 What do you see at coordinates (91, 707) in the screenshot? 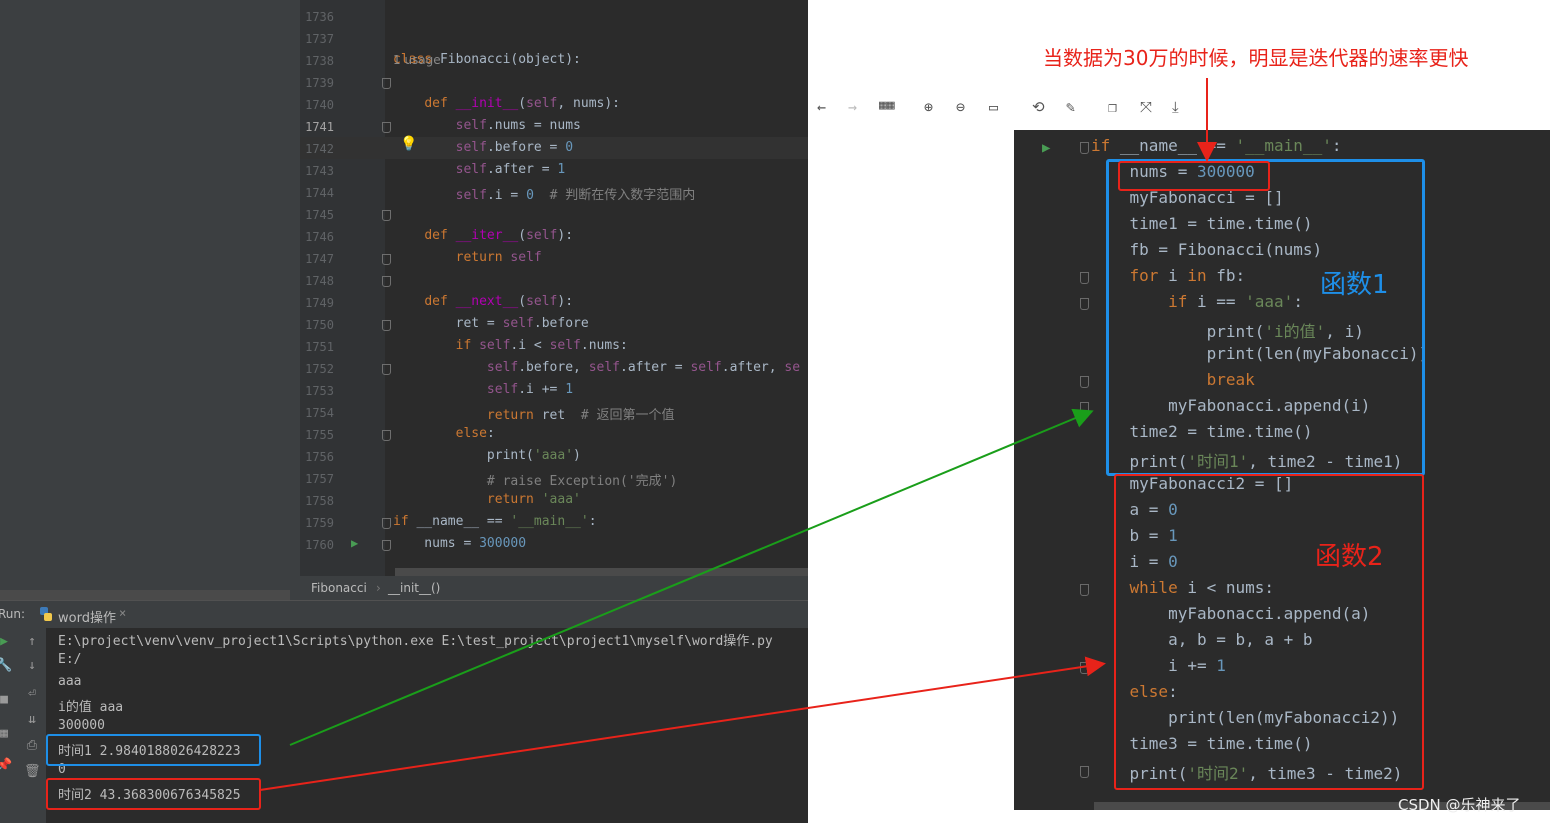
I see `console-line: i的值 aaa` at bounding box center [91, 707].